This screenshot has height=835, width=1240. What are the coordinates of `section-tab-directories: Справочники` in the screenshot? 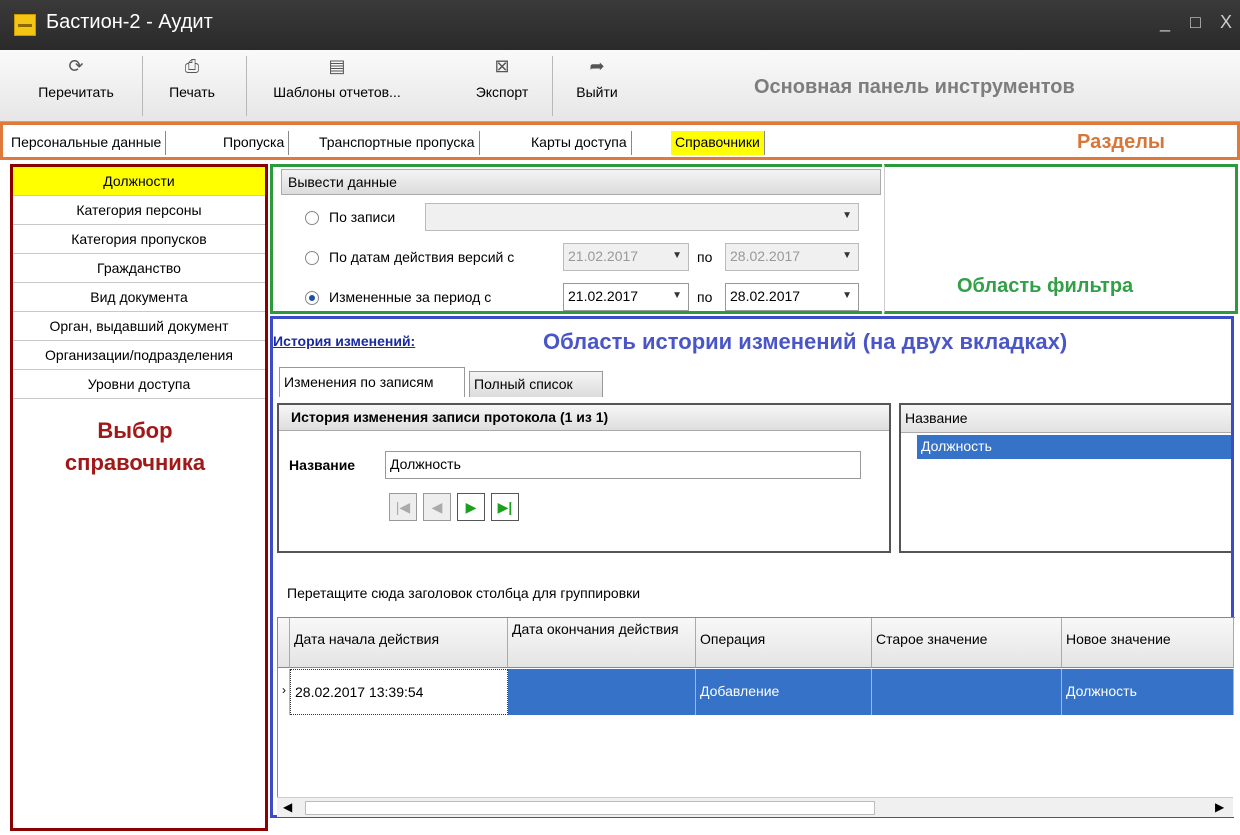 It's located at (718, 143).